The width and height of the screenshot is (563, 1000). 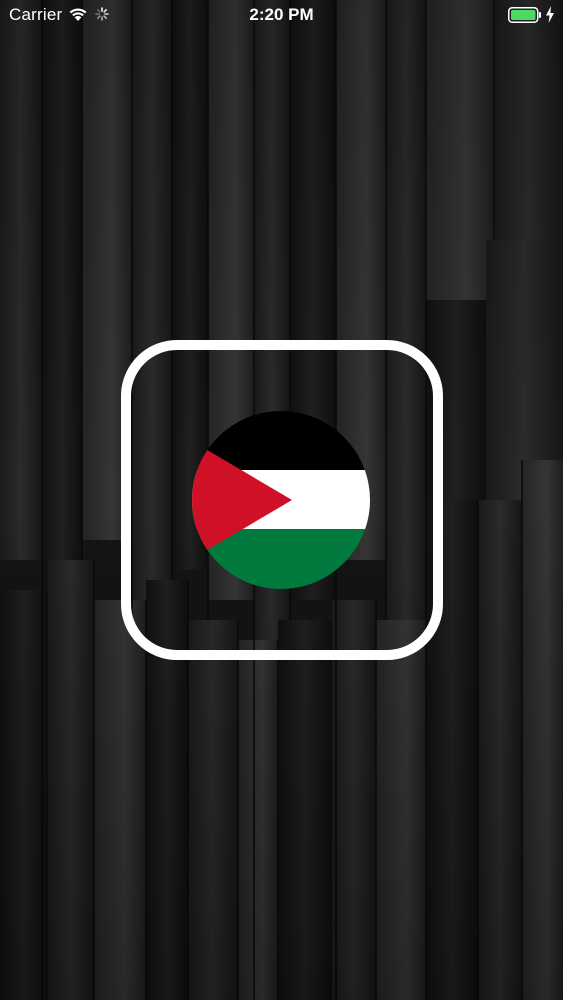 I want to click on status-time: 2:20 PM, so click(x=281, y=14).